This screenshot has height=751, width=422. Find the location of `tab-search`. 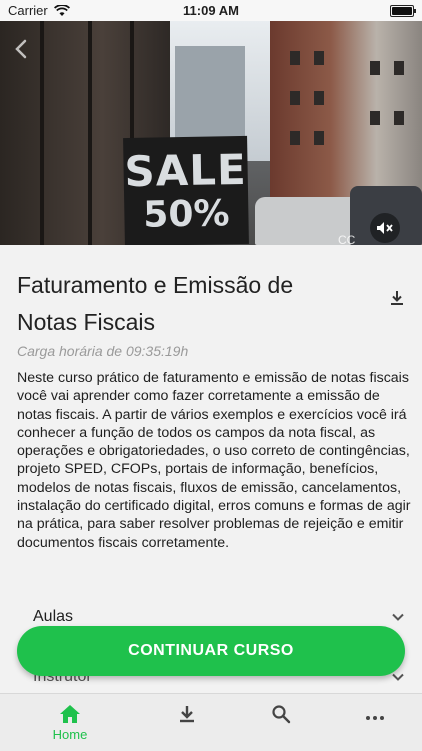

tab-search is located at coordinates (281, 722).